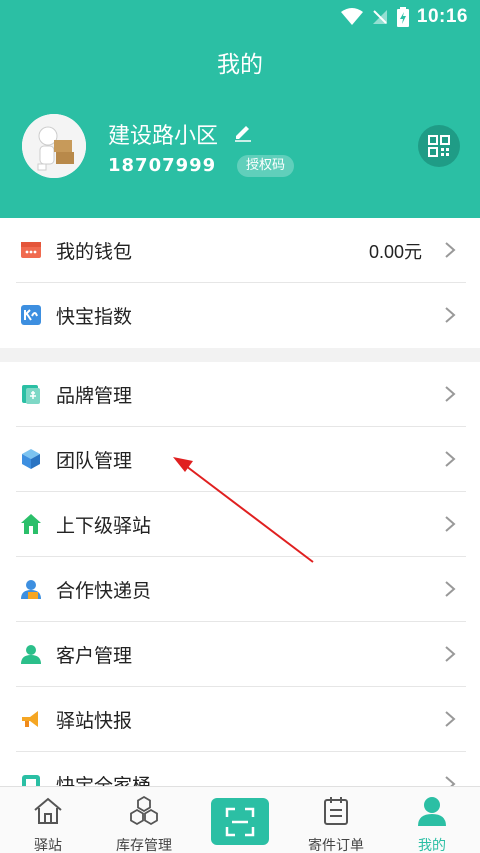 The width and height of the screenshot is (480, 853). I want to click on wifi-icon, so click(351, 16).